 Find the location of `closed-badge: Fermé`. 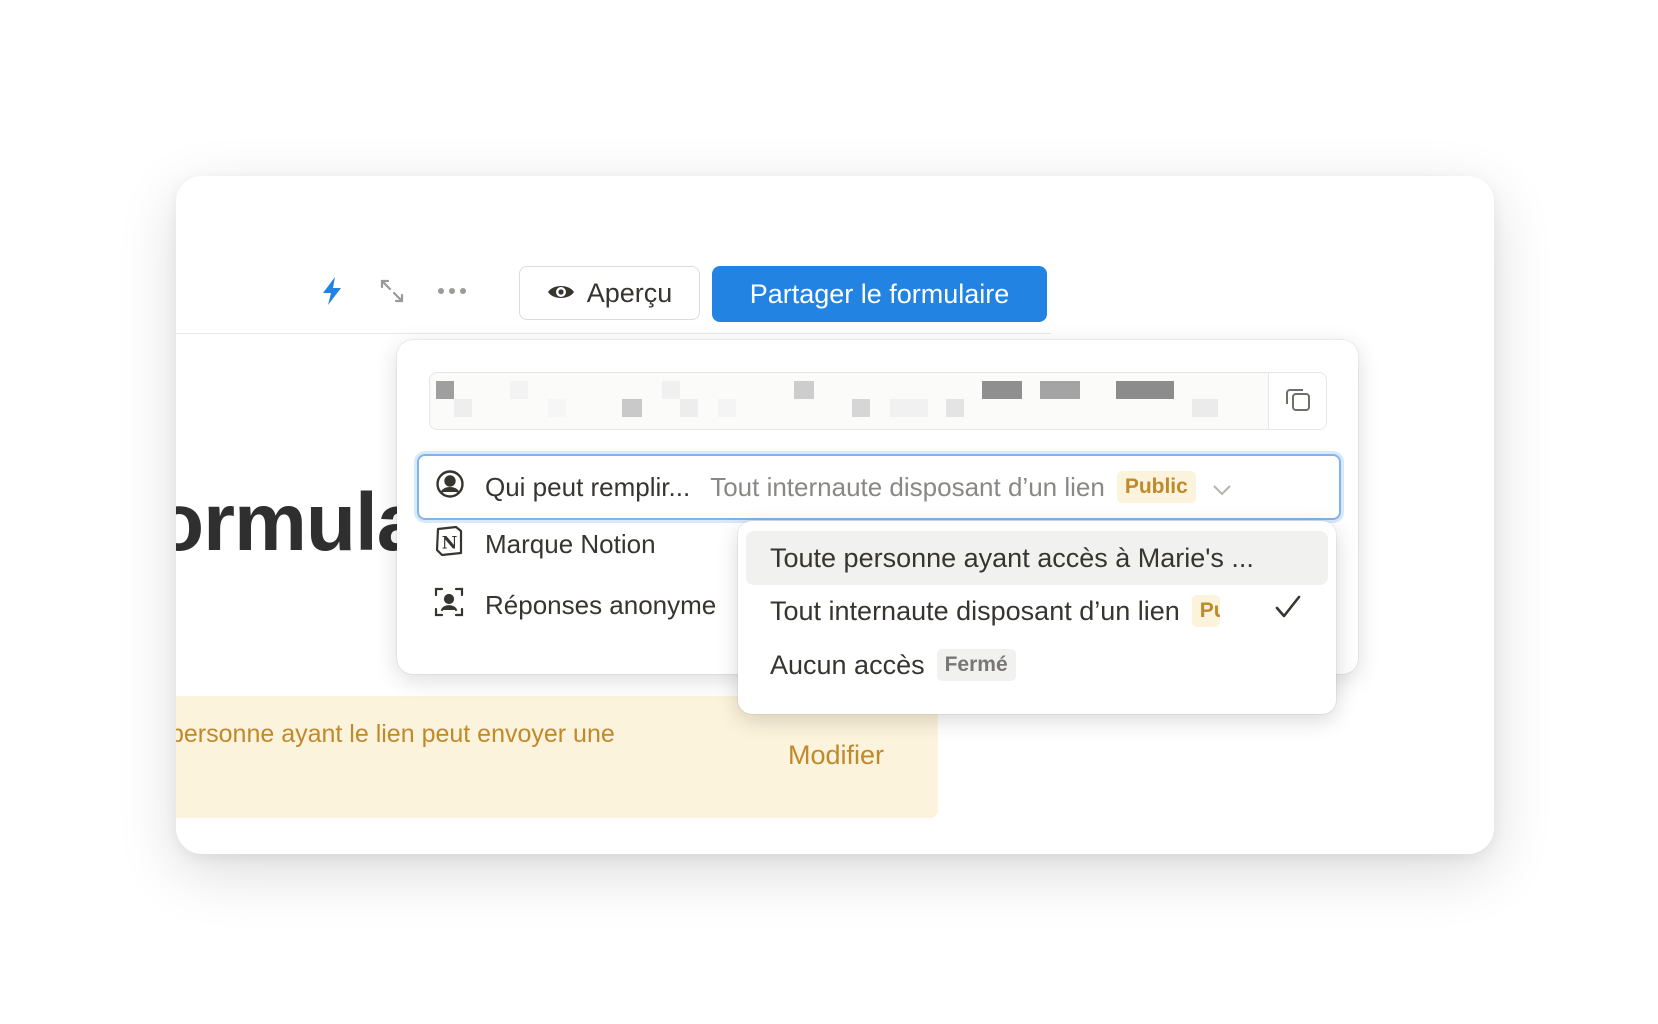

closed-badge: Fermé is located at coordinates (976, 665).